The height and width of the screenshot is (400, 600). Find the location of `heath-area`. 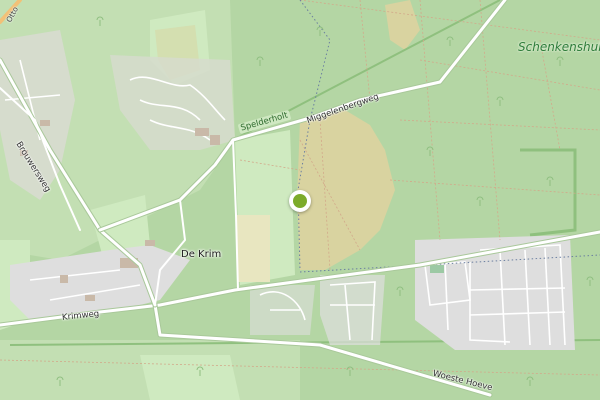

heath-area is located at coordinates (253, 248).